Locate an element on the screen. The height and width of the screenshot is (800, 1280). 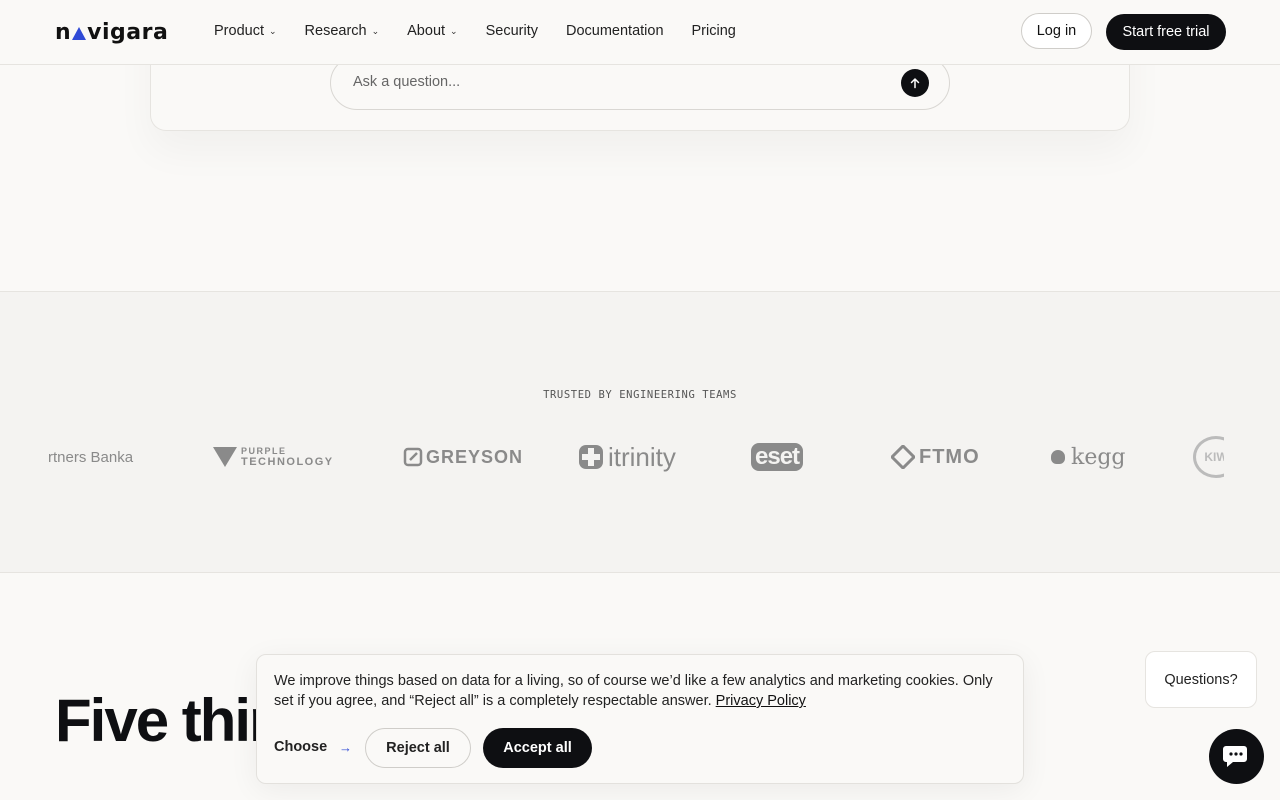
nav-item-about: About ⌄ is located at coordinates (432, 31).